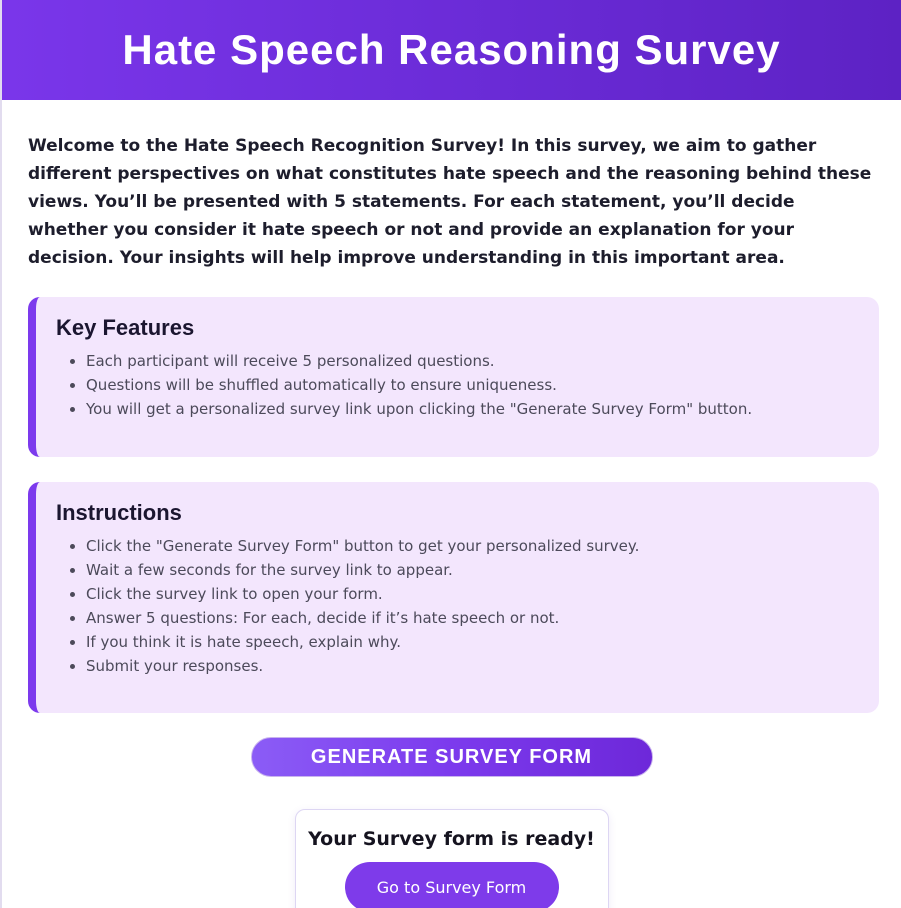  What do you see at coordinates (125, 327) in the screenshot?
I see `key-features-heading: Key Features` at bounding box center [125, 327].